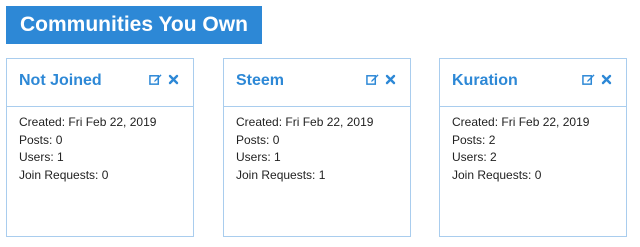  Describe the element at coordinates (533, 83) in the screenshot. I see `card-header: Kuration` at that location.